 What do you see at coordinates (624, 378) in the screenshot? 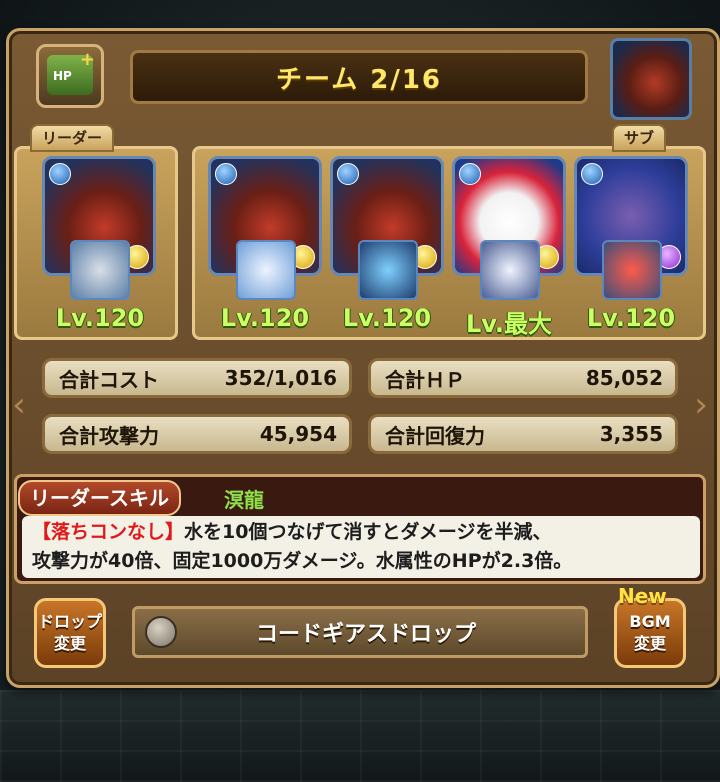
I see `total-hp-value: 85,052` at bounding box center [624, 378].